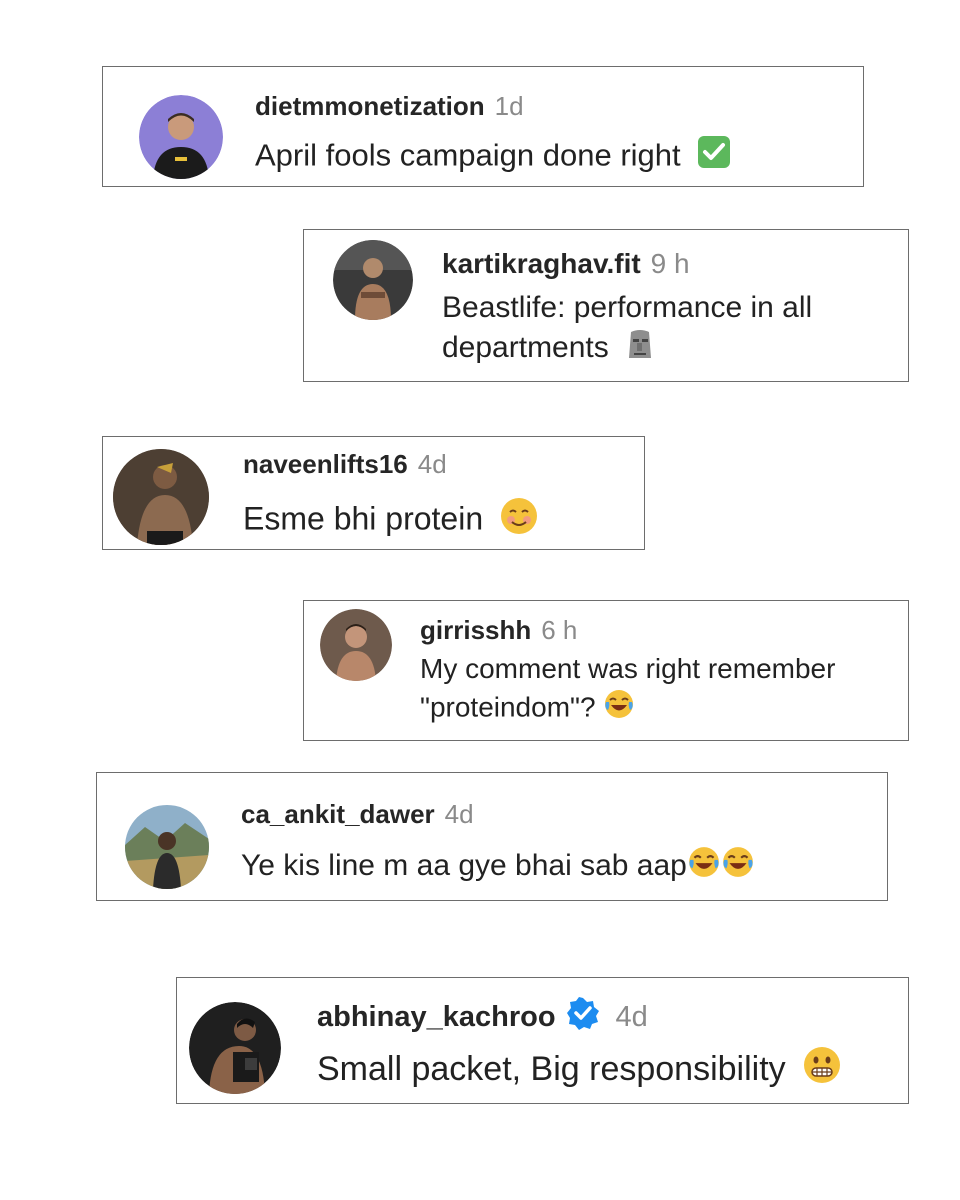 The height and width of the screenshot is (1200, 960). What do you see at coordinates (363, 518) in the screenshot?
I see `comment-body: Esme bhi protein` at bounding box center [363, 518].